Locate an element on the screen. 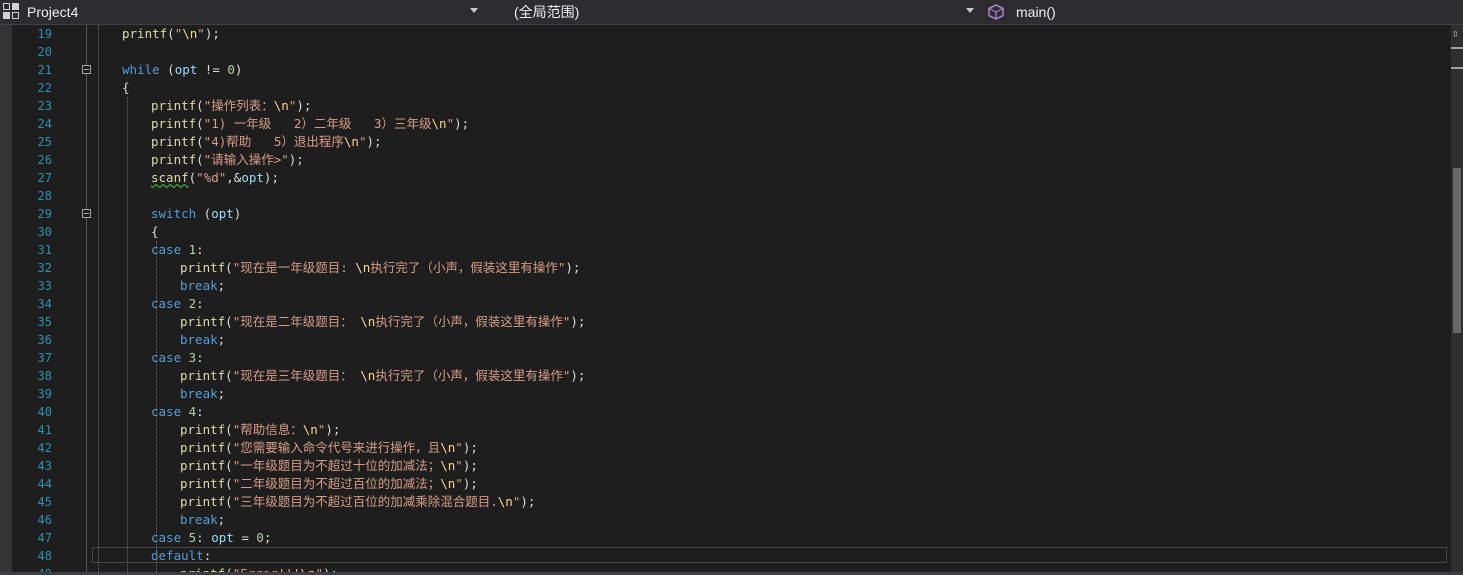 The height and width of the screenshot is (575, 1463). line-number: 19 is located at coordinates (44, 34).